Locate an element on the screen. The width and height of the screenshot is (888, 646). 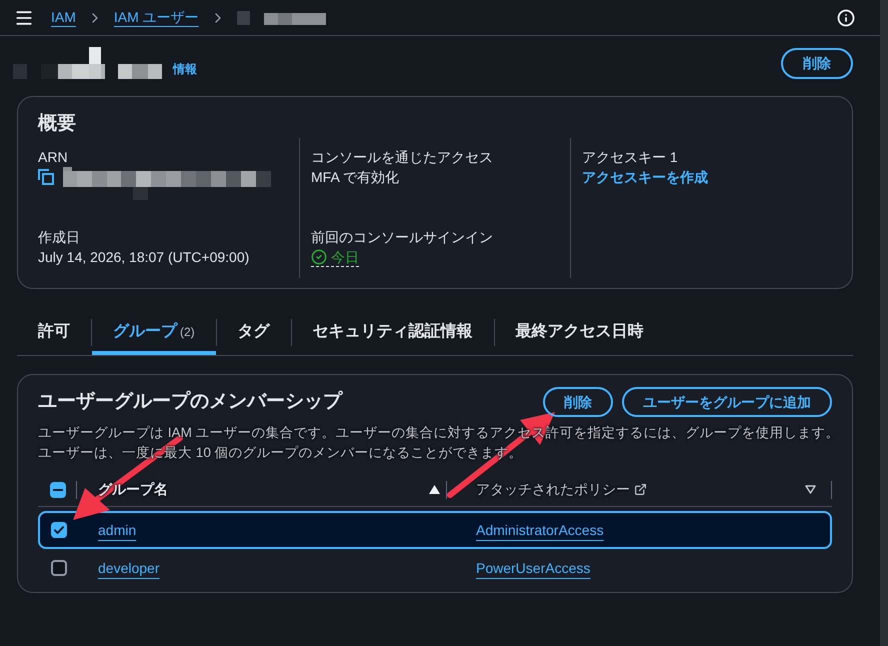
field-label: 前回のコンソールサインイン is located at coordinates (402, 237).